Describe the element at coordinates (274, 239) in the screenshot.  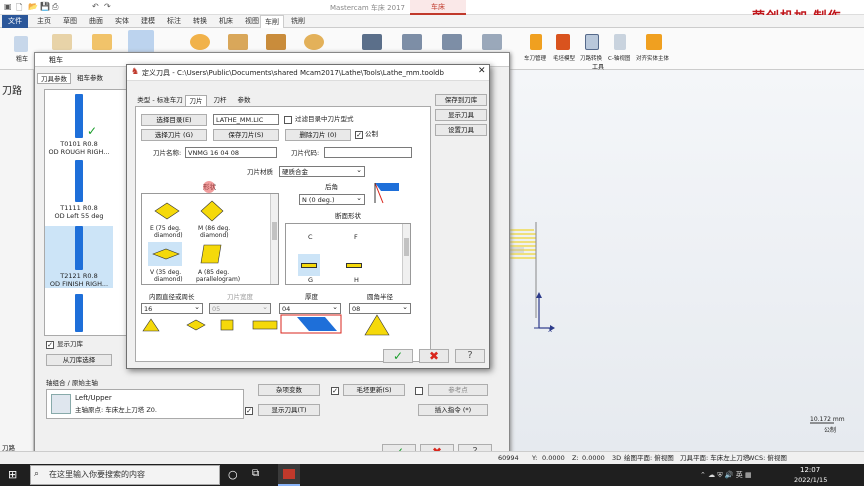
I see `shape-scrollbar` at that location.